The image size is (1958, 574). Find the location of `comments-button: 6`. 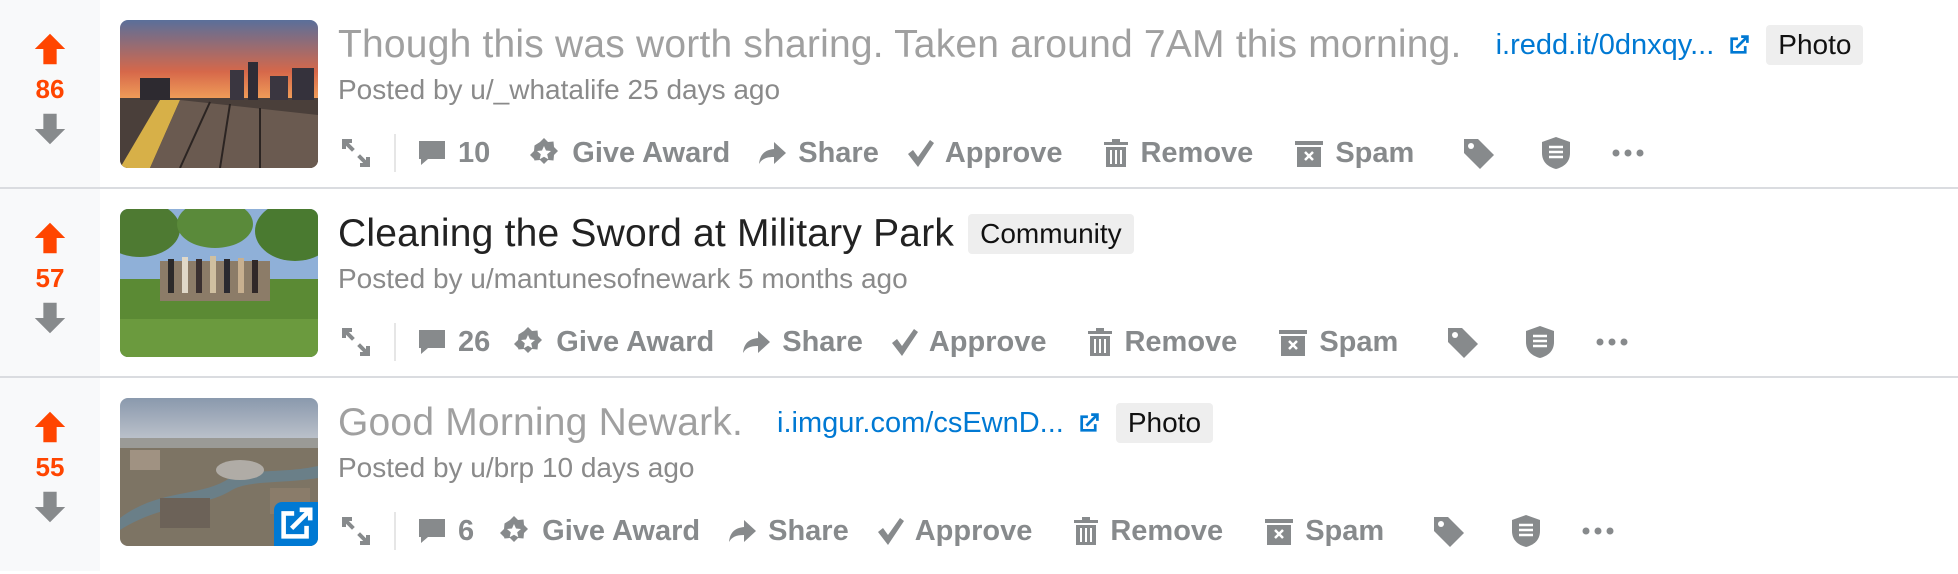

comments-button: 6 is located at coordinates (445, 531).